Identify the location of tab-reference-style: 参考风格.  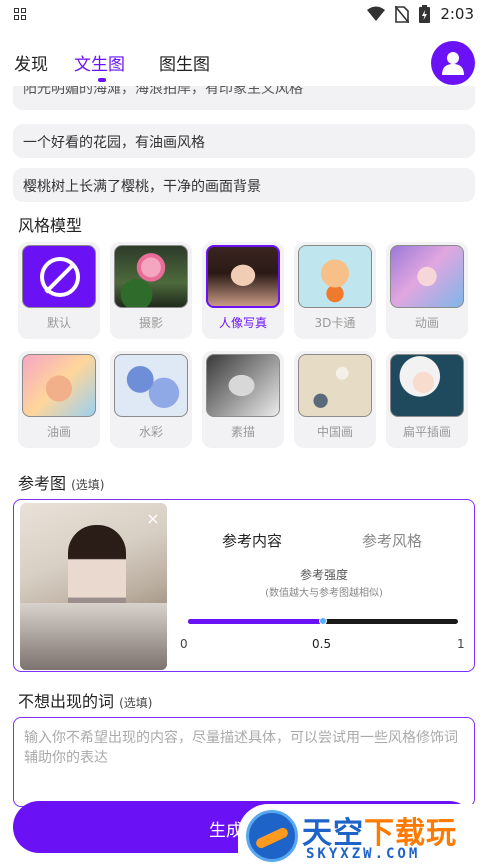
(392, 540).